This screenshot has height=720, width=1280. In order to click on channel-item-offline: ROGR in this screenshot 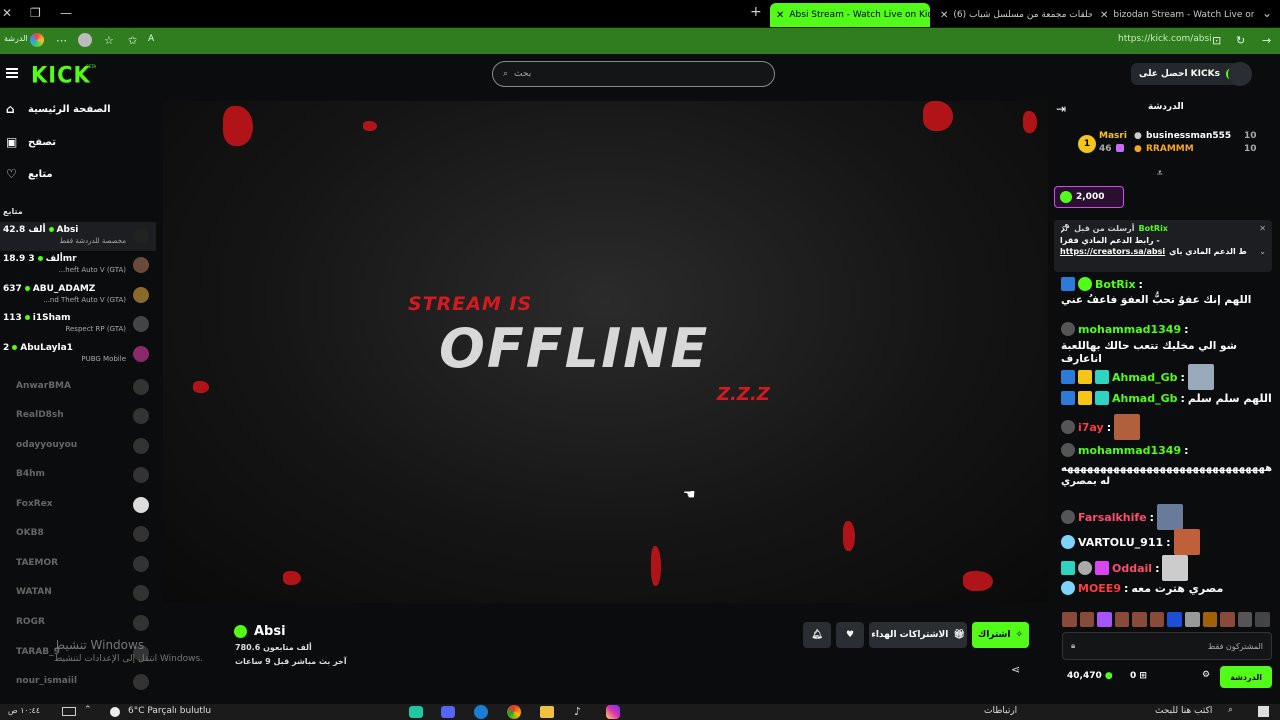, I will do `click(78, 623)`.